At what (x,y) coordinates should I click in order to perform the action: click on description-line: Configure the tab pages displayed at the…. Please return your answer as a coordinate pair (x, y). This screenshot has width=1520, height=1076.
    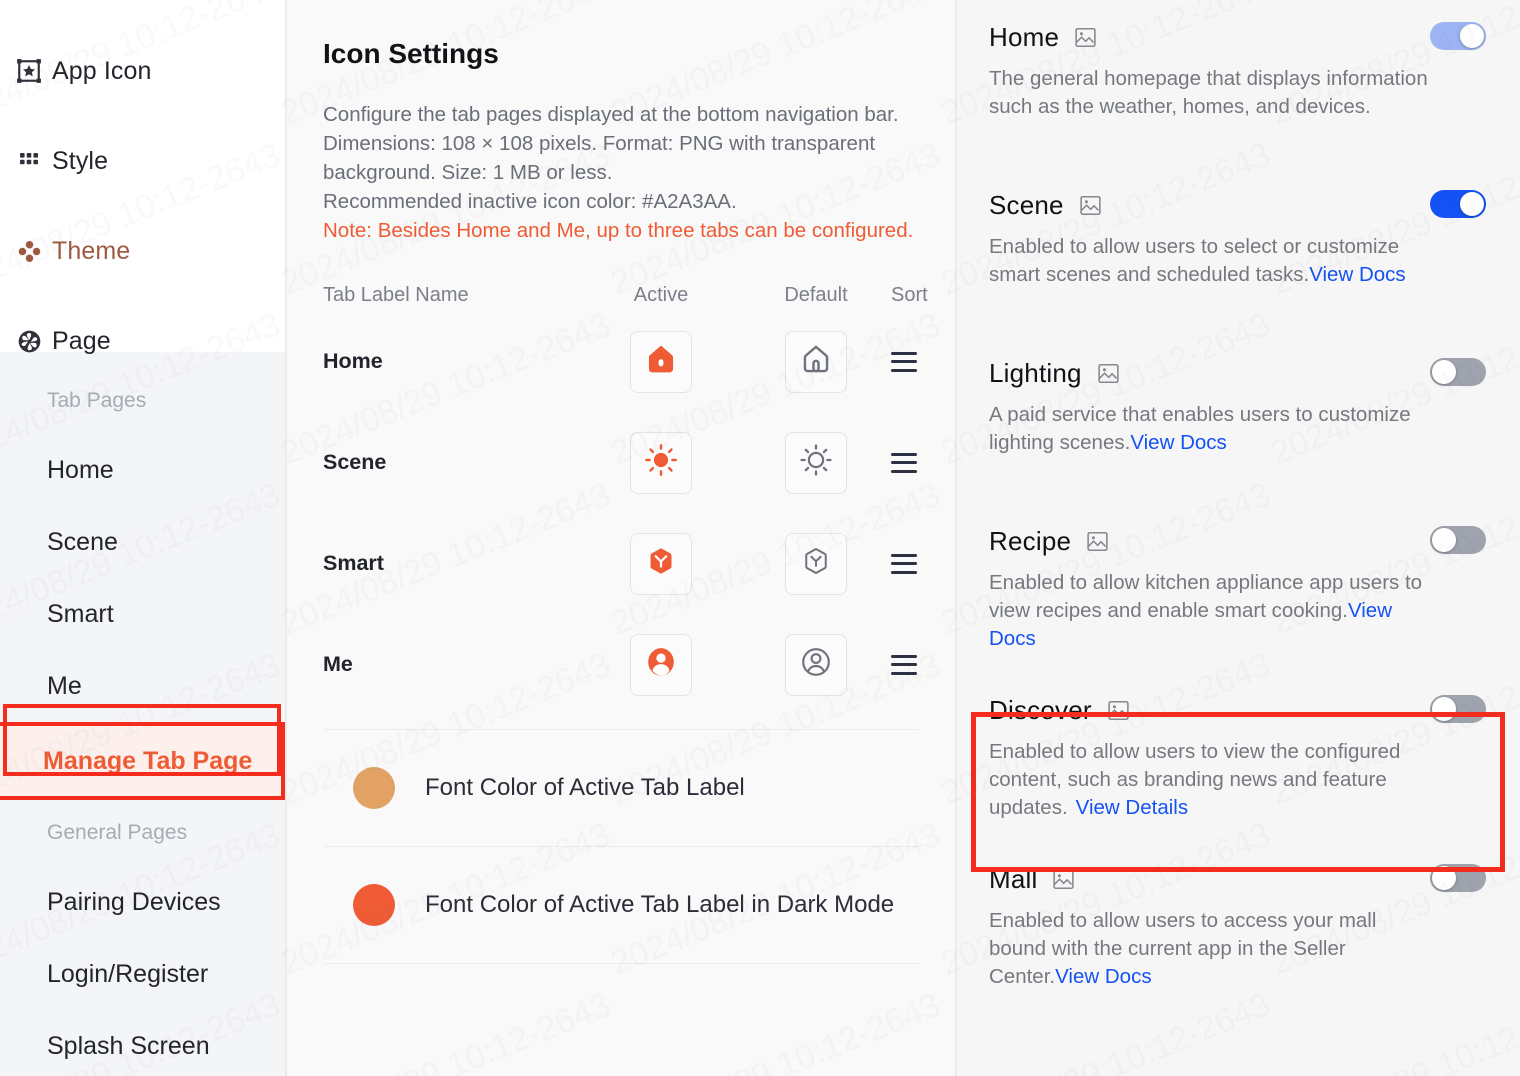
    Looking at the image, I should click on (611, 114).